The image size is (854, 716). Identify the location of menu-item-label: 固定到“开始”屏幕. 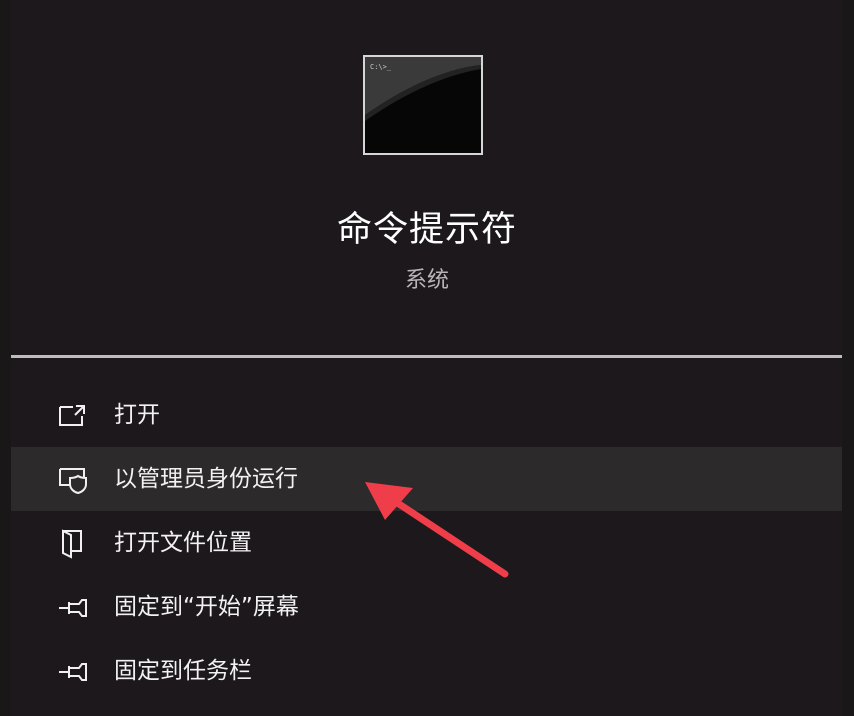
(206, 607).